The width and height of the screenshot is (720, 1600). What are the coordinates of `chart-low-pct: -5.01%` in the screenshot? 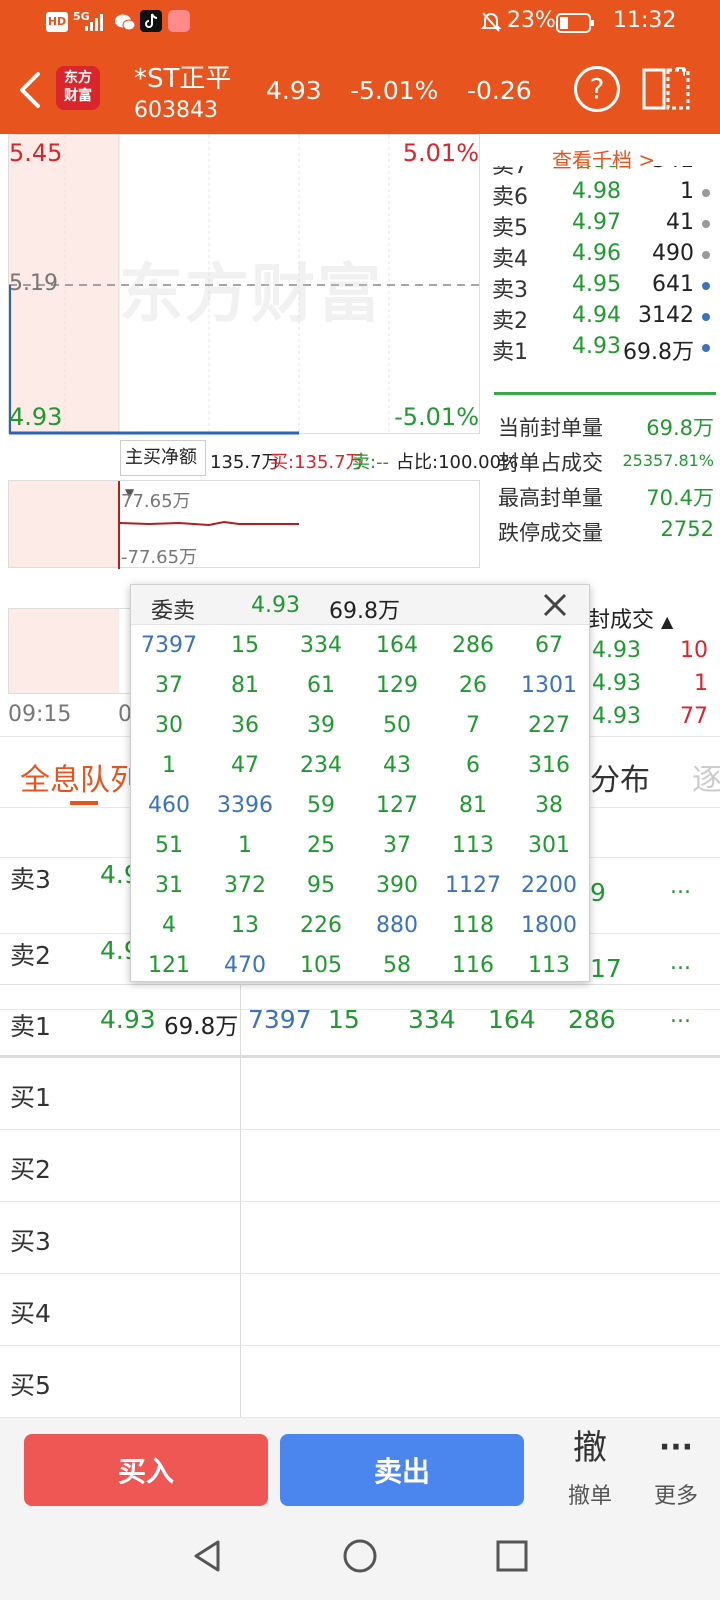 It's located at (436, 417).